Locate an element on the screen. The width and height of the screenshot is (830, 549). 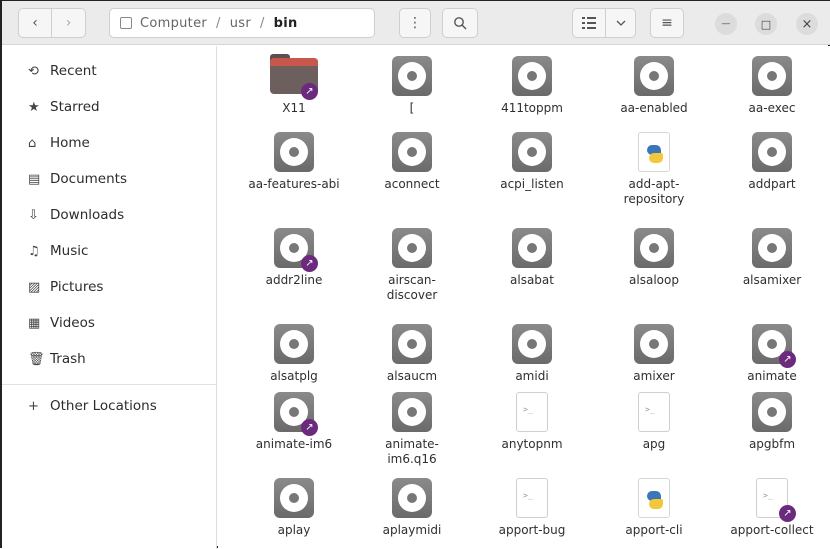
file-name: animate is located at coordinates (772, 376).